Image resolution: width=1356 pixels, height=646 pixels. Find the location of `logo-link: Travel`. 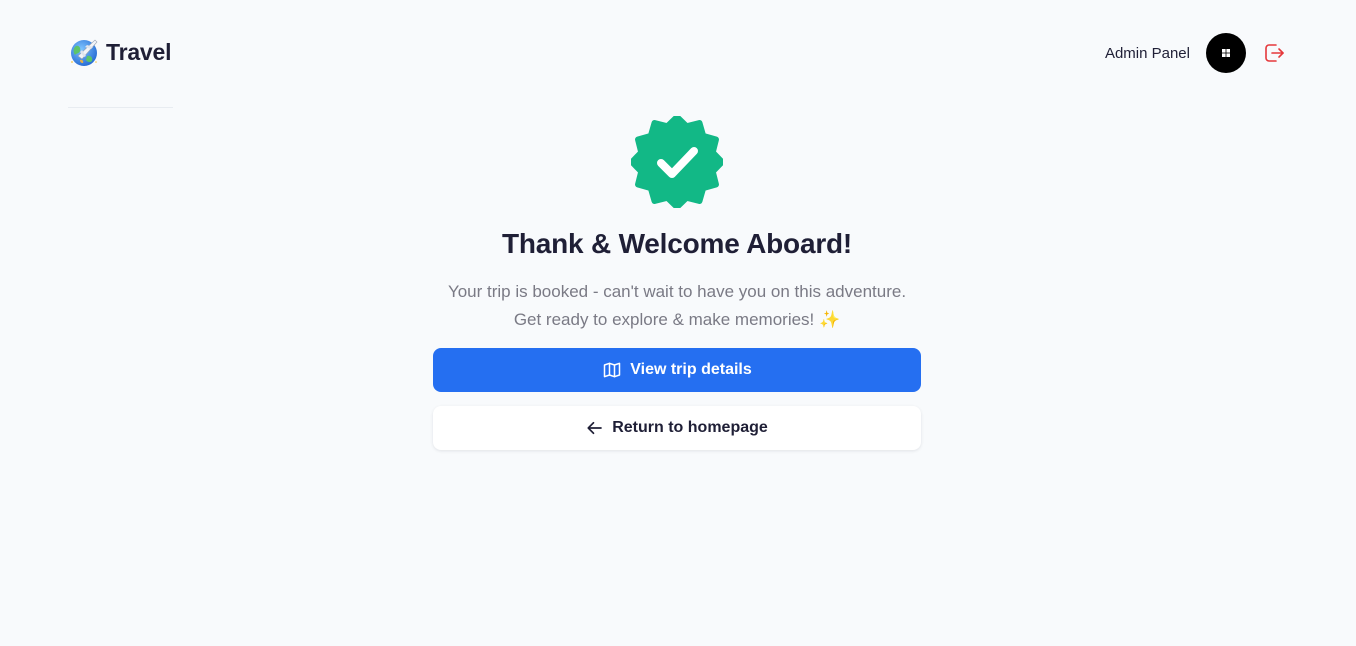

logo-link: Travel is located at coordinates (119, 52).